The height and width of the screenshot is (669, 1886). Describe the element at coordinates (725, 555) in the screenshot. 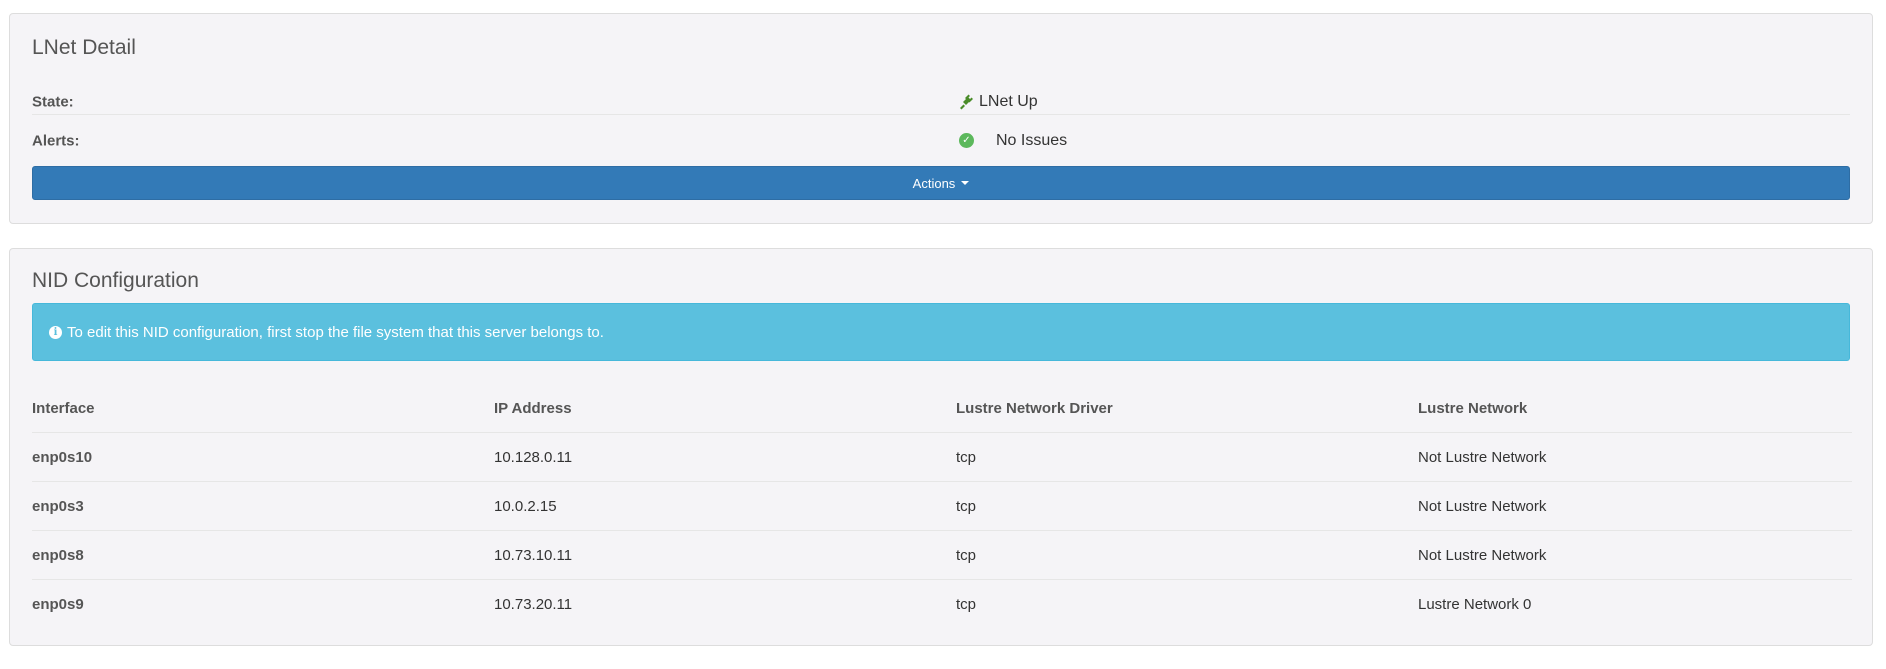

I see `ip-cell: 10.73.10.11` at that location.